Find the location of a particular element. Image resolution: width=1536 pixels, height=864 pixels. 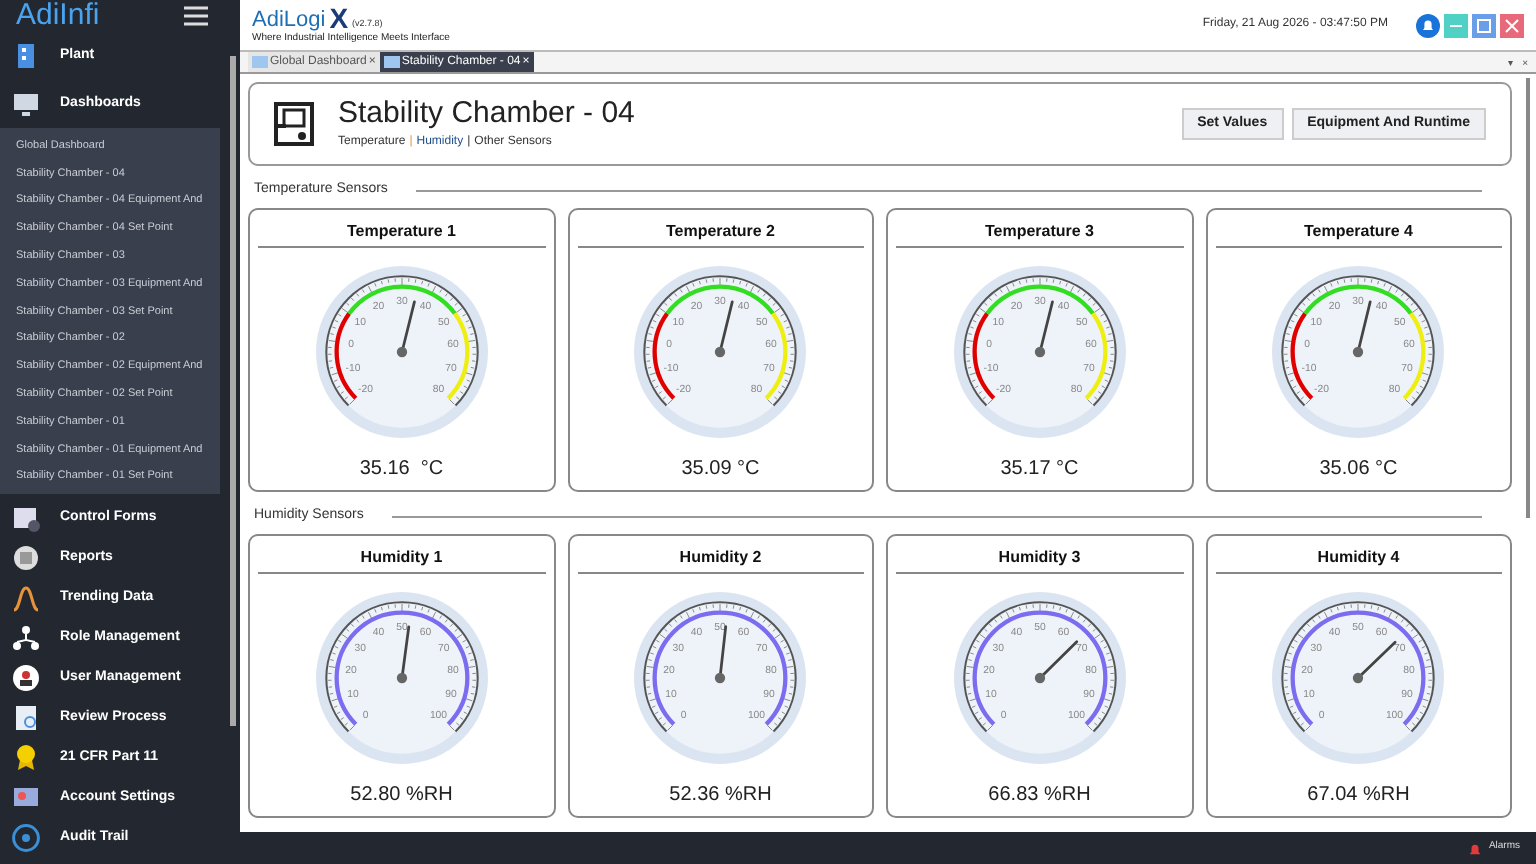

close-icon is located at coordinates (1512, 25).